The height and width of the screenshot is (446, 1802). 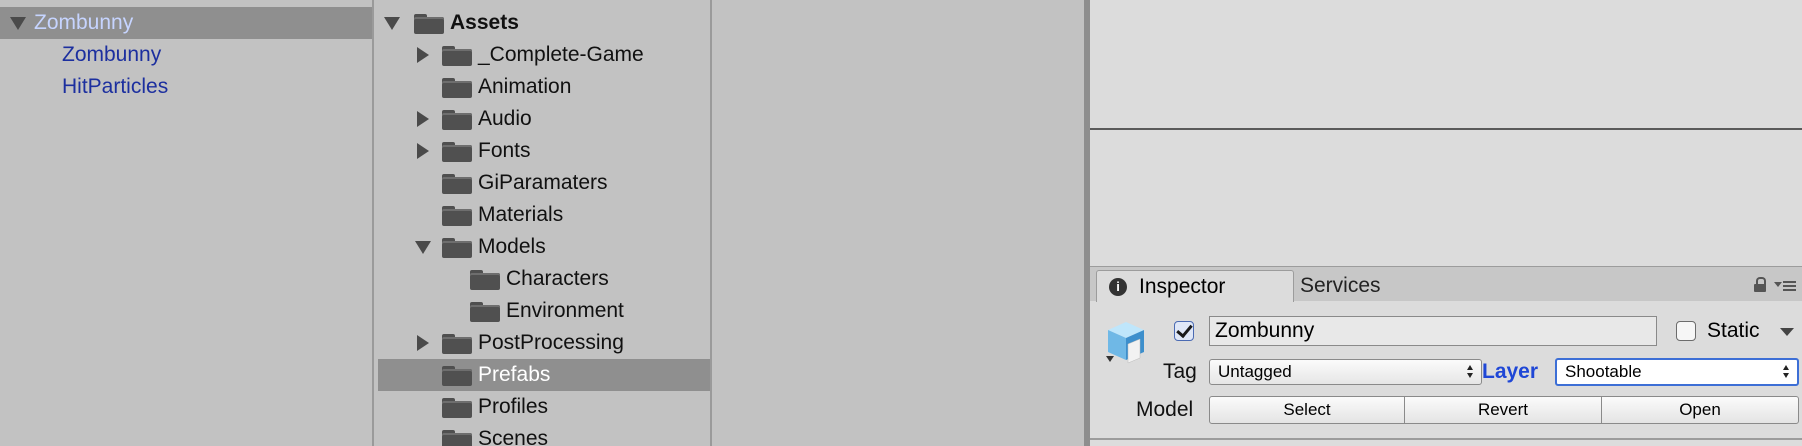 I want to click on static-checkbox, so click(x=1686, y=331).